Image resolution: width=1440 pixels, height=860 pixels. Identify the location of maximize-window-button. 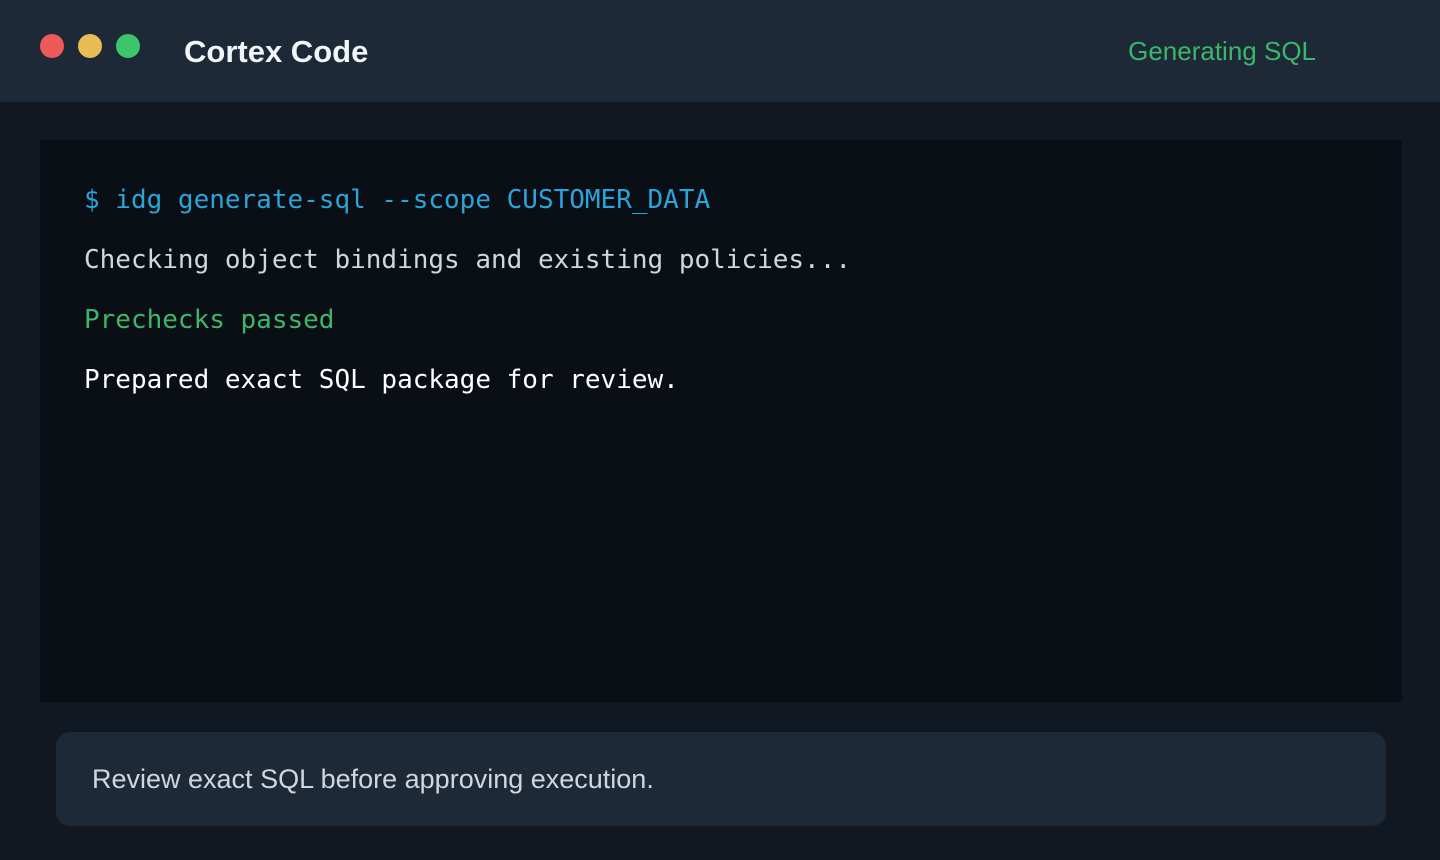
(128, 46).